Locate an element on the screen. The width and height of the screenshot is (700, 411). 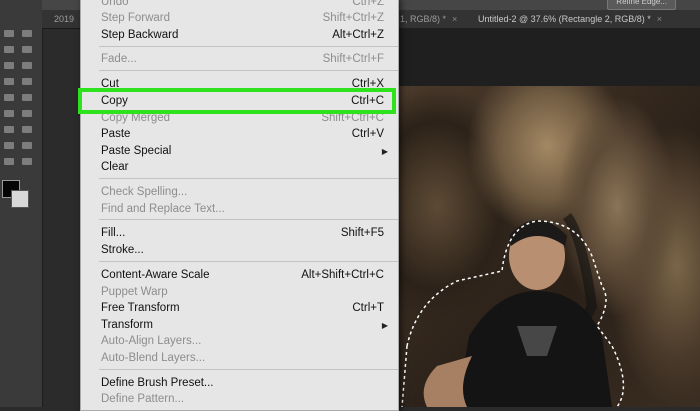
history-brush-tool-icon is located at coordinates (27, 97).